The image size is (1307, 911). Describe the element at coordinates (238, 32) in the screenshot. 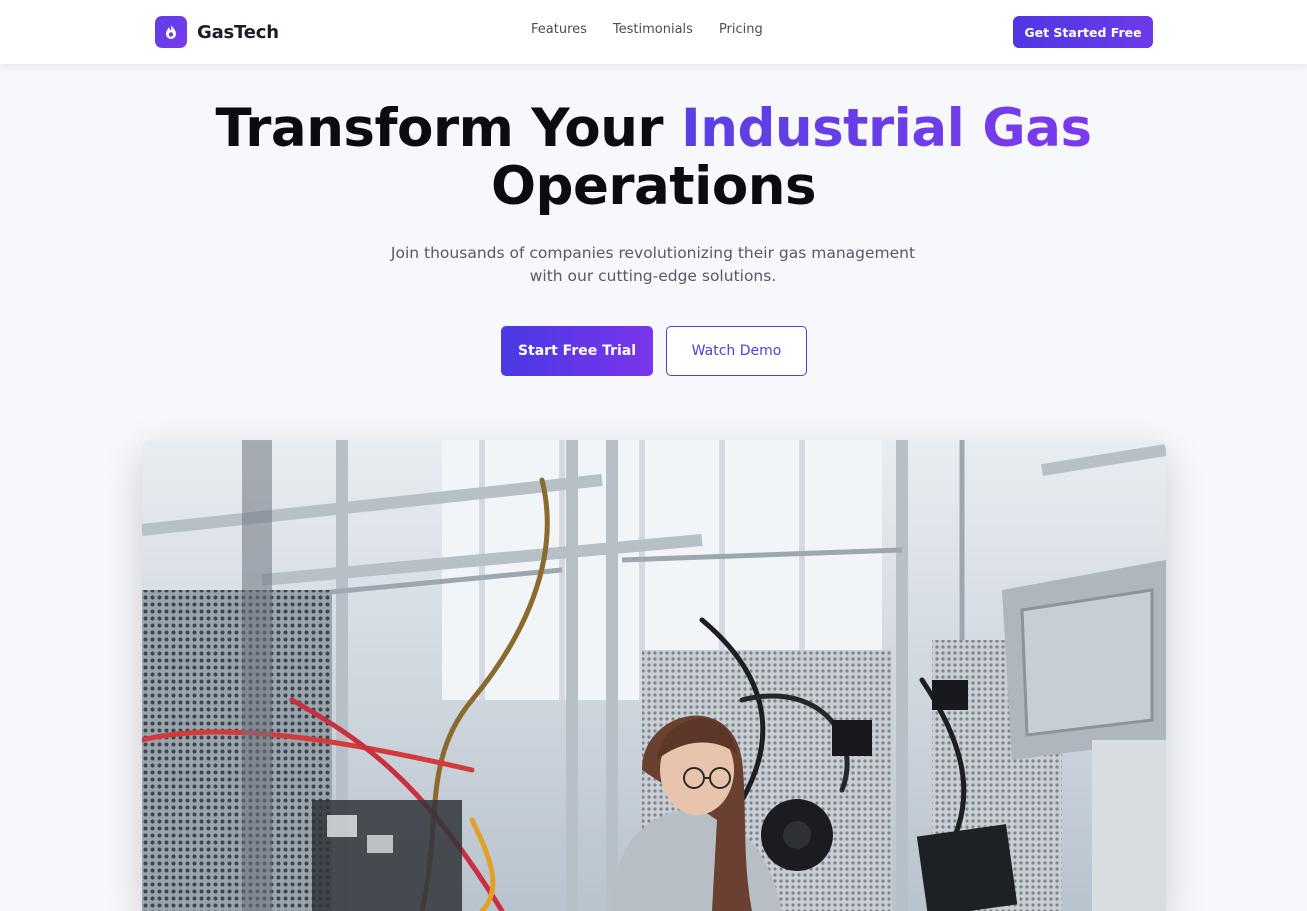

I see `brand-name: GasTech` at that location.